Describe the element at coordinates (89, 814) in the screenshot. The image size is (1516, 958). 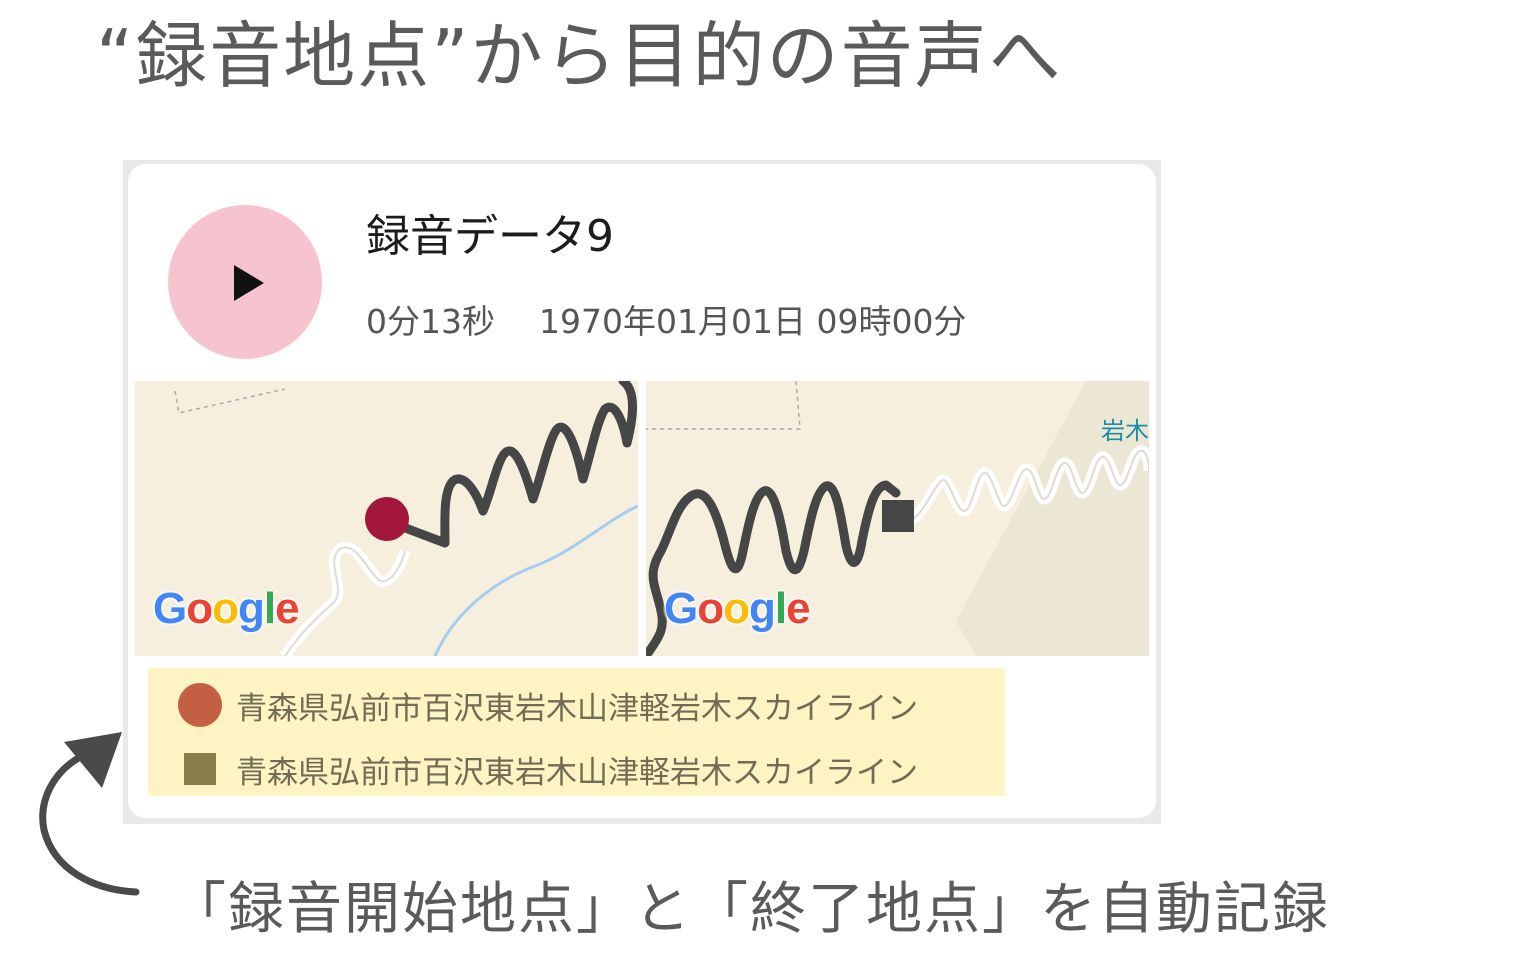
I see `curved-arrow-icon` at that location.